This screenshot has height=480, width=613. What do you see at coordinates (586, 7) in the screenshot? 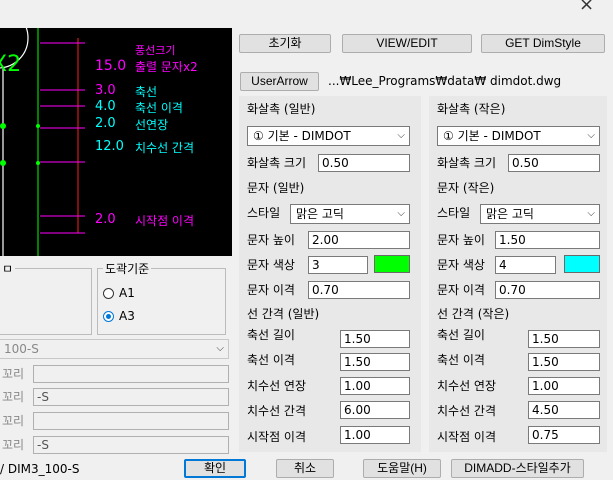
I see `close-icon: ×` at bounding box center [586, 7].